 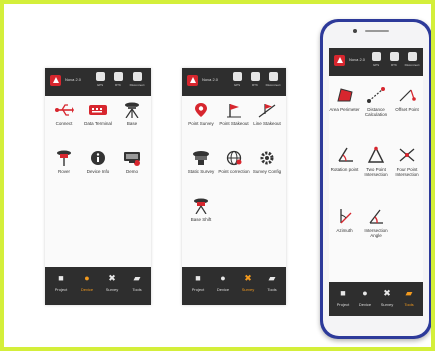 I want to click on four-point-intersection-icon, so click(x=407, y=155).